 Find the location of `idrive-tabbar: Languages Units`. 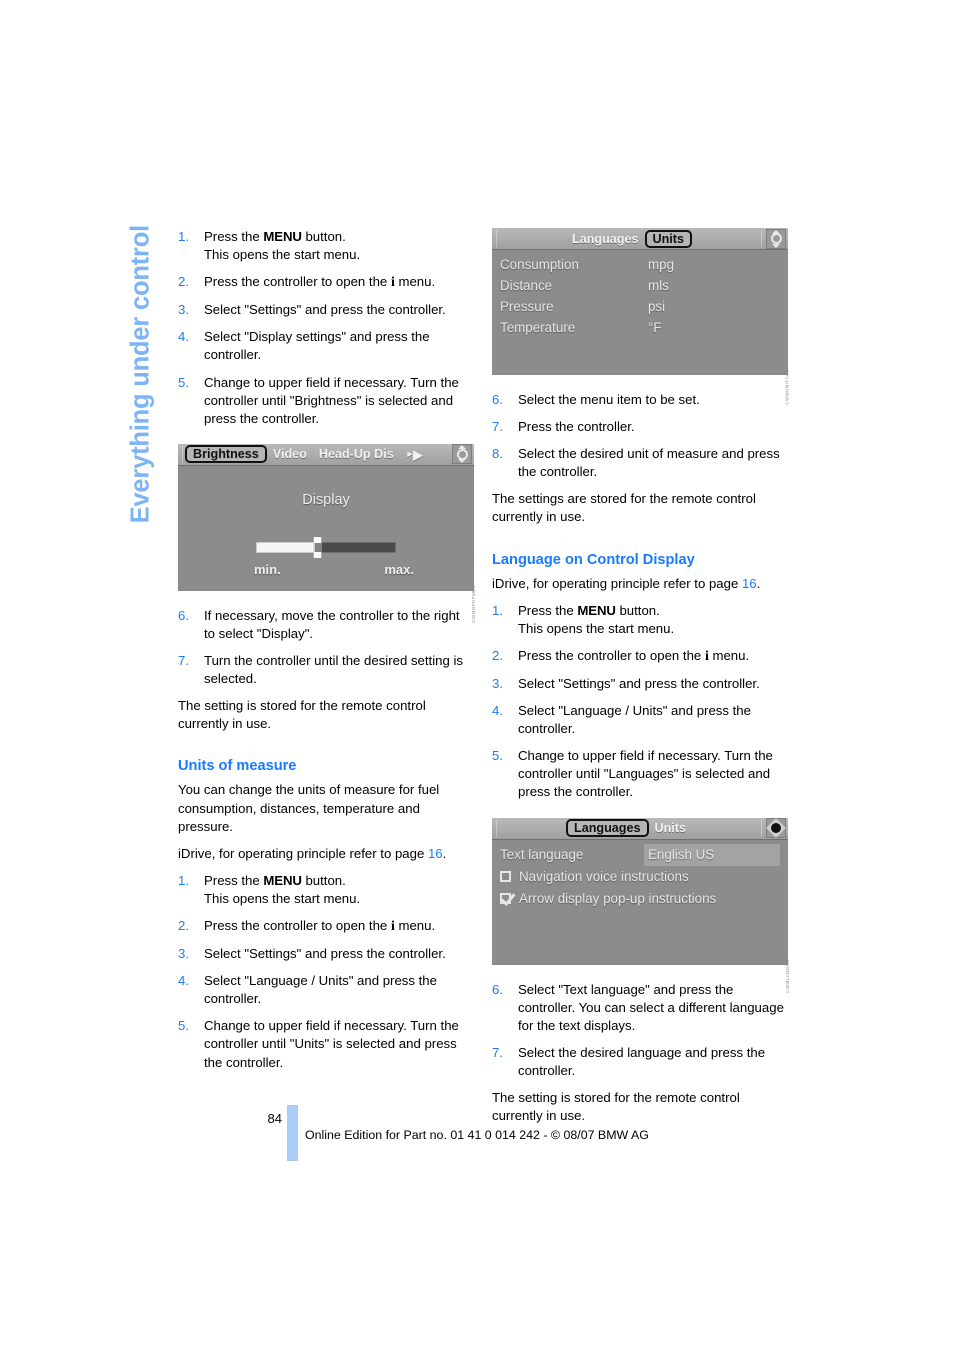

idrive-tabbar: Languages Units is located at coordinates (640, 239).